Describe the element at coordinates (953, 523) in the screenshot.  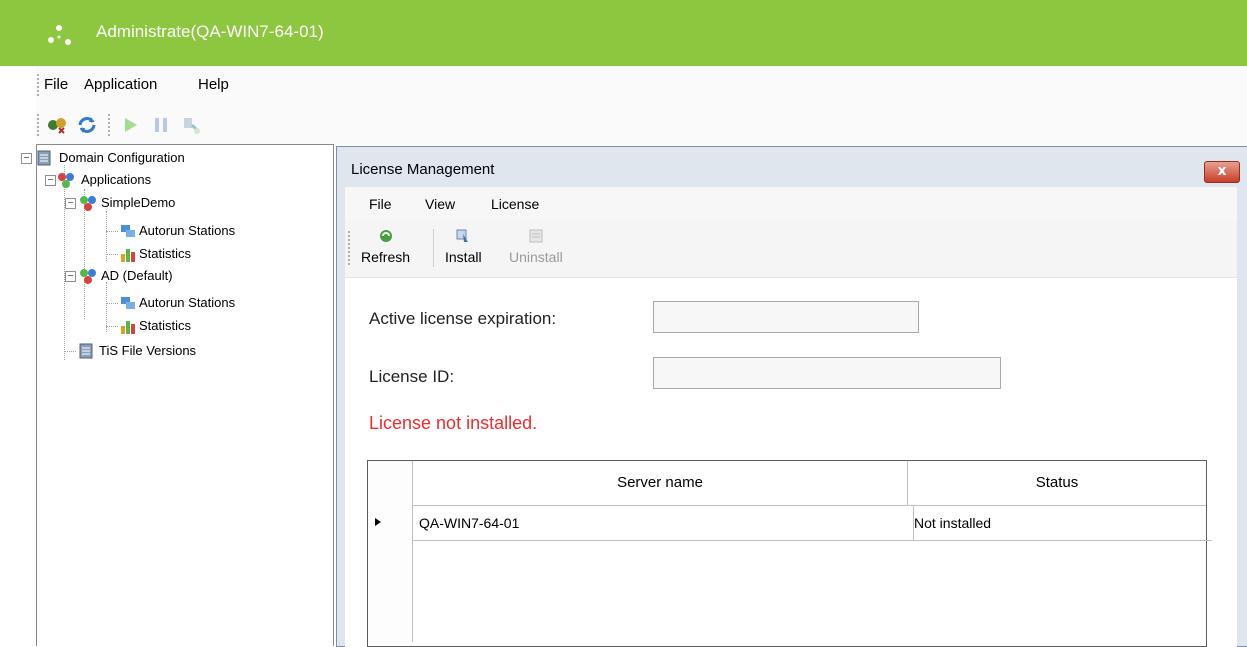
I see `status-cell: Not installed` at that location.